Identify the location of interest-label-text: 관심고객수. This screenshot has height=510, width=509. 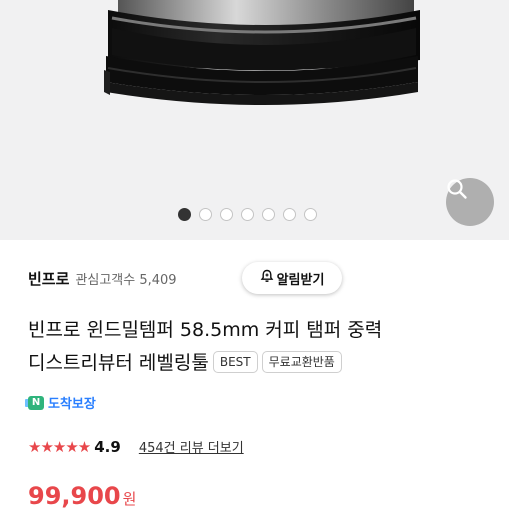
(105, 280).